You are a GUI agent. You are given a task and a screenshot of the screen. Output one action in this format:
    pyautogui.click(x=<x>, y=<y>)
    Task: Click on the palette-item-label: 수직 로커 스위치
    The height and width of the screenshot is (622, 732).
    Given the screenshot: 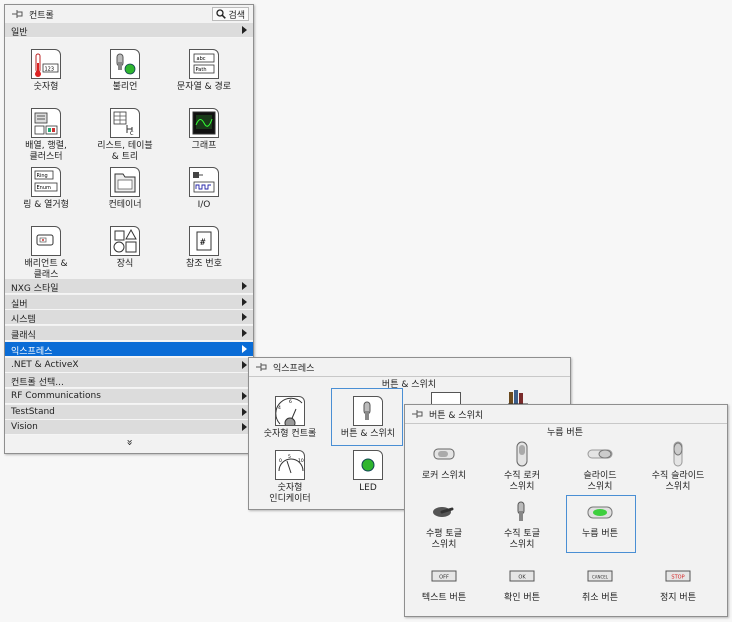 What is the action you would take?
    pyautogui.click(x=522, y=481)
    